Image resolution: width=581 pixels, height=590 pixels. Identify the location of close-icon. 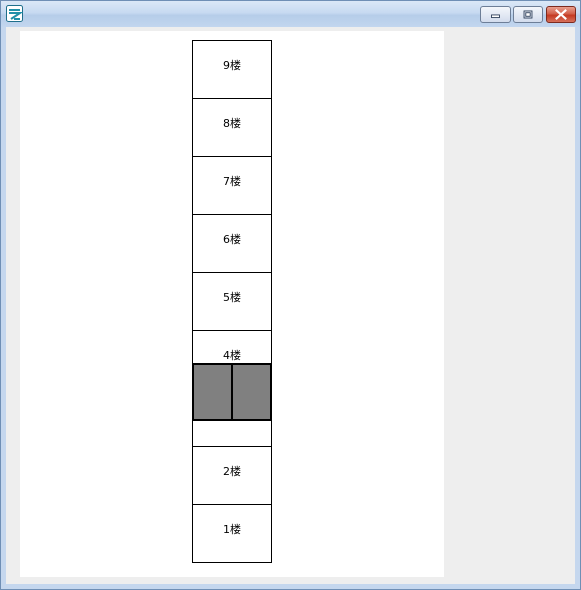
(561, 14).